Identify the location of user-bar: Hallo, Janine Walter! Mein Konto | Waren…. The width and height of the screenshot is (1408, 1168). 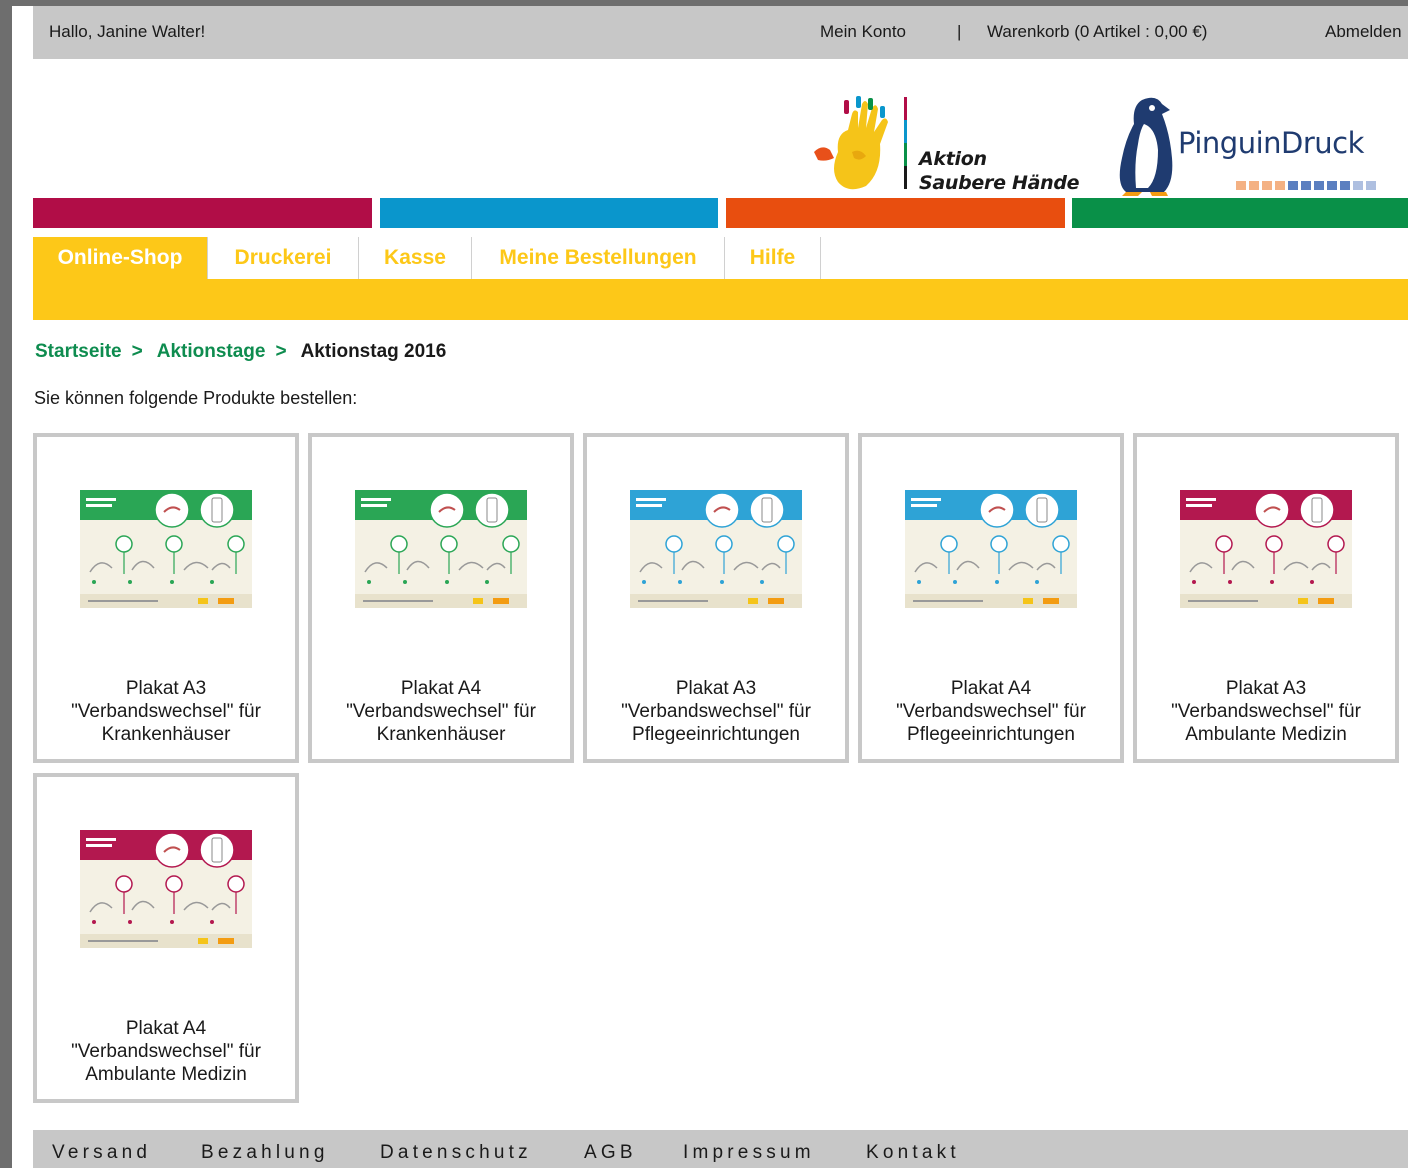
(720, 32).